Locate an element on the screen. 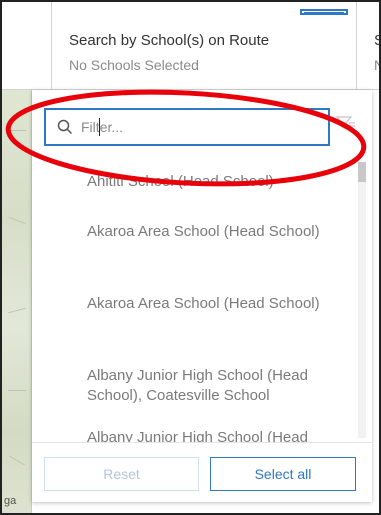  text-caret is located at coordinates (99, 127).